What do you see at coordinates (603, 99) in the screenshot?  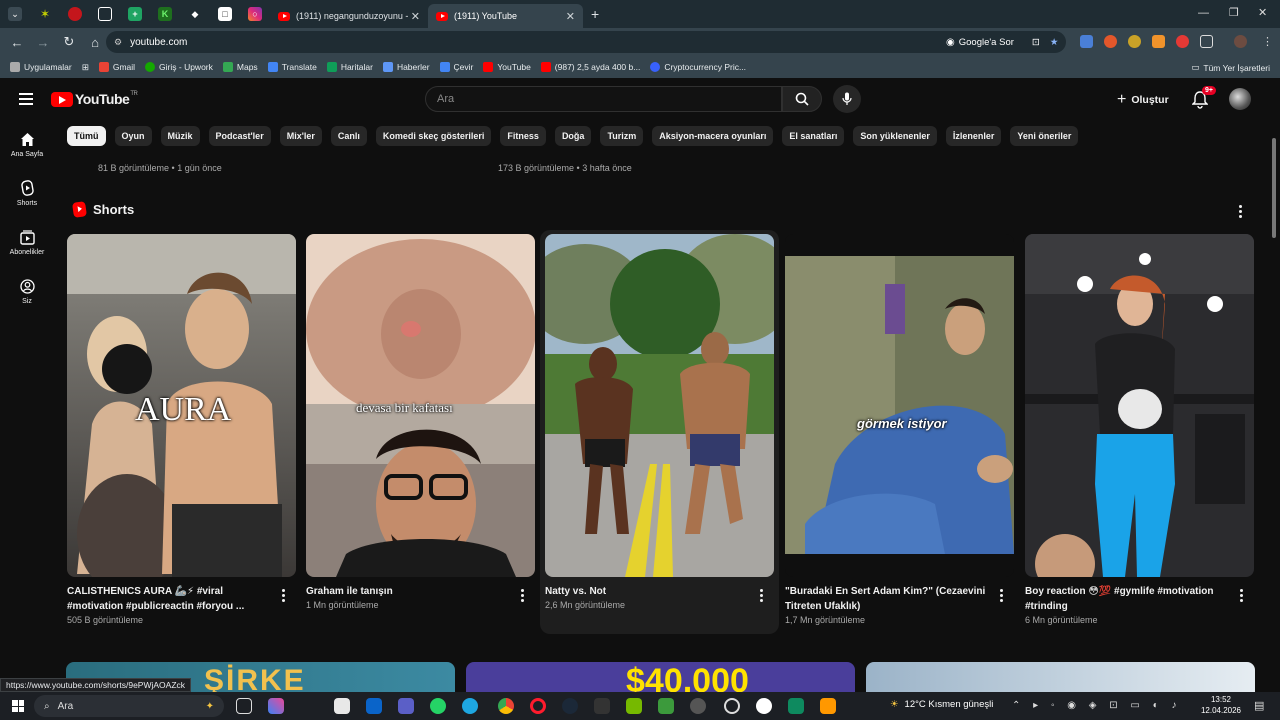 I see `search-input: Ara` at bounding box center [603, 99].